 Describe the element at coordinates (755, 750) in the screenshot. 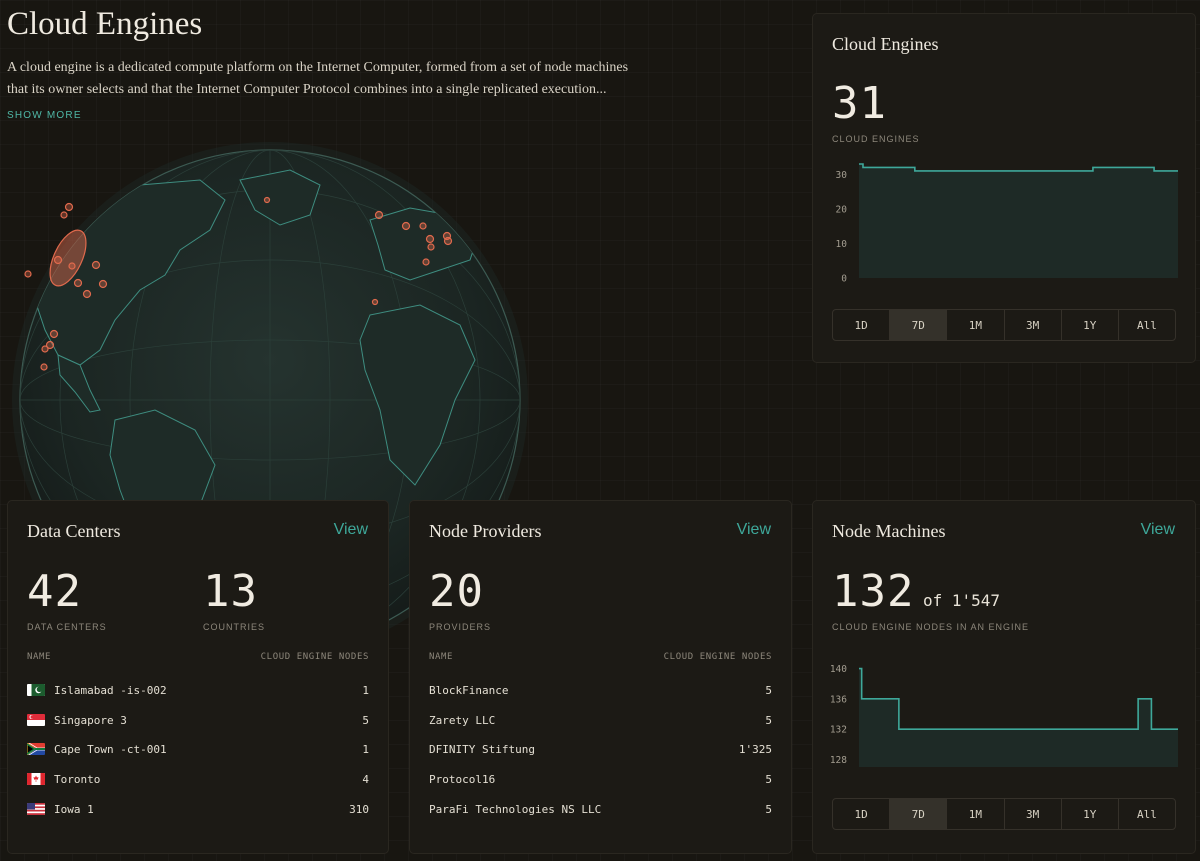

I see `provider-nodes: 1'325` at that location.